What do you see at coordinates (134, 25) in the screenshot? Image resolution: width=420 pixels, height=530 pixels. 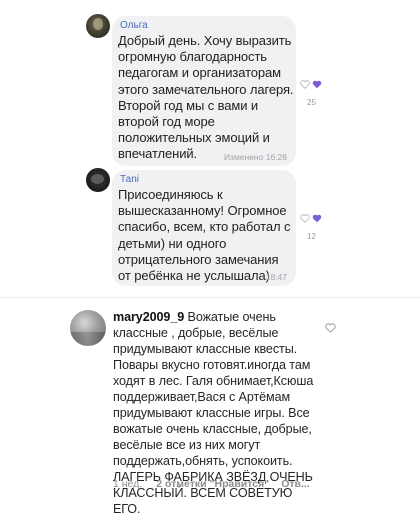 I see `message-author: Ольга` at bounding box center [134, 25].